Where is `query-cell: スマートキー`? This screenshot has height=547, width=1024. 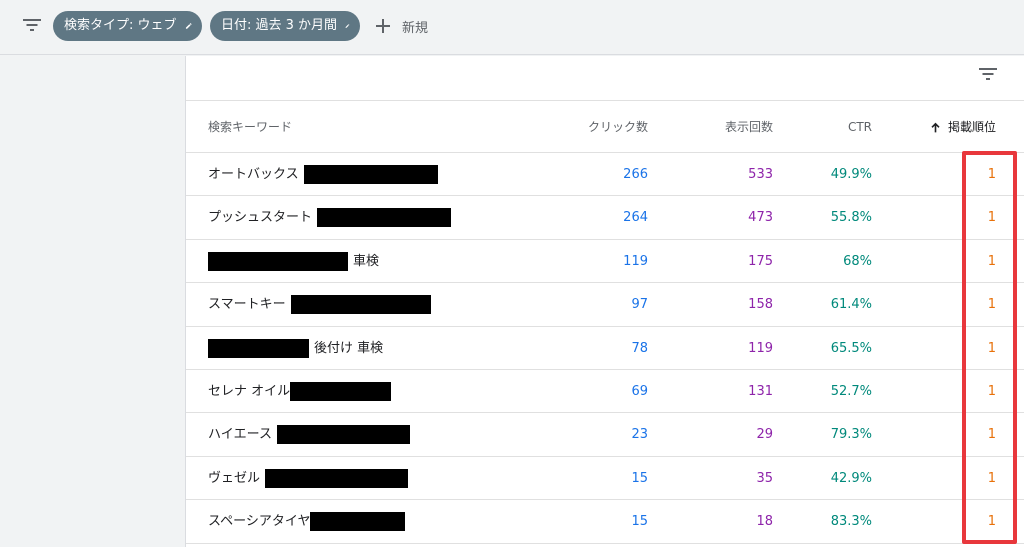 query-cell: スマートキー is located at coordinates (319, 304).